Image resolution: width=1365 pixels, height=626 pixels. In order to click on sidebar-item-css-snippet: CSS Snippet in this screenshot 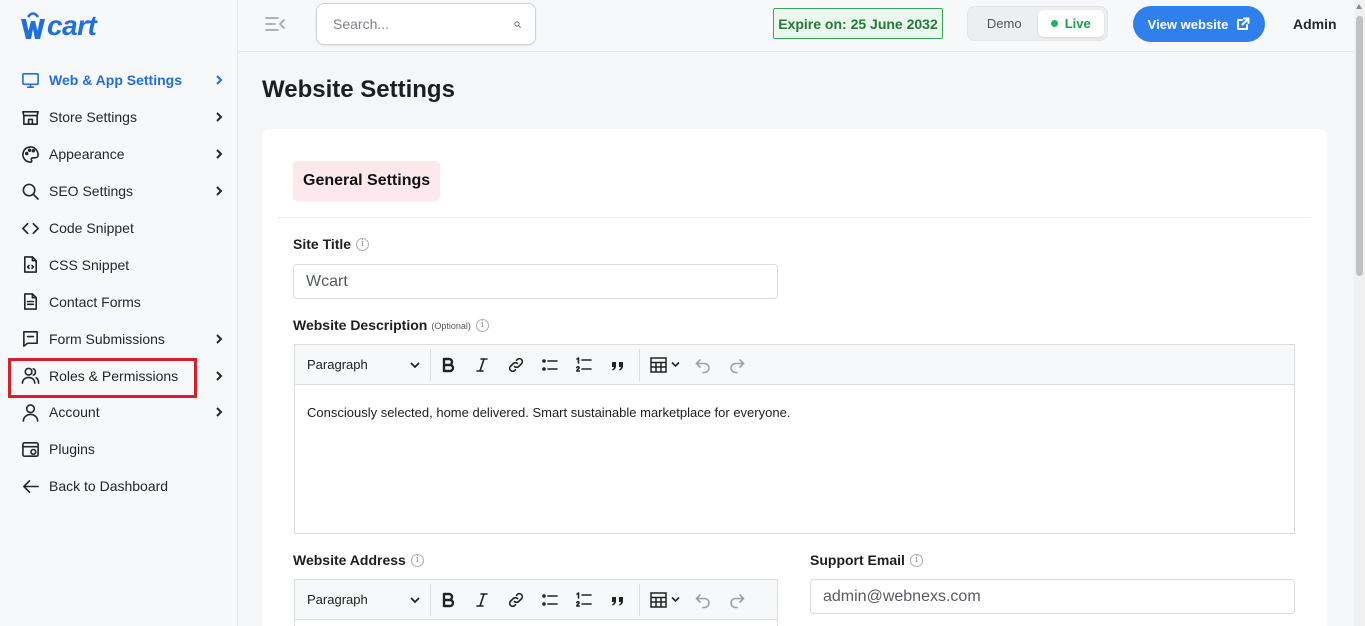, I will do `click(118, 264)`.